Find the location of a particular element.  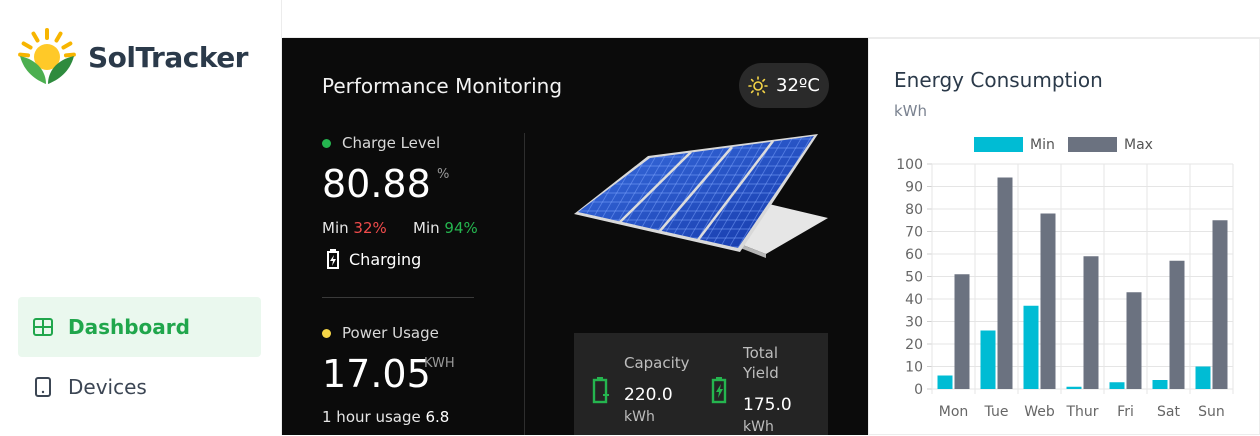

x-tick-label: Web is located at coordinates (1039, 412).